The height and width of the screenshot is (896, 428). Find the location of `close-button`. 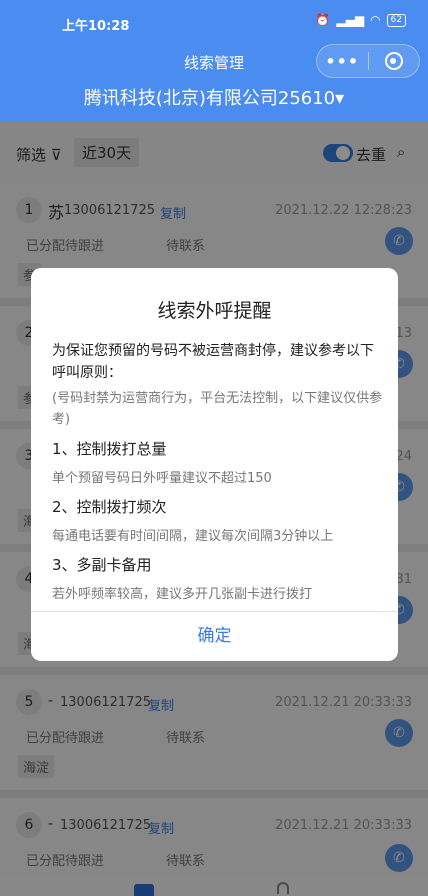

close-button is located at coordinates (393, 61).